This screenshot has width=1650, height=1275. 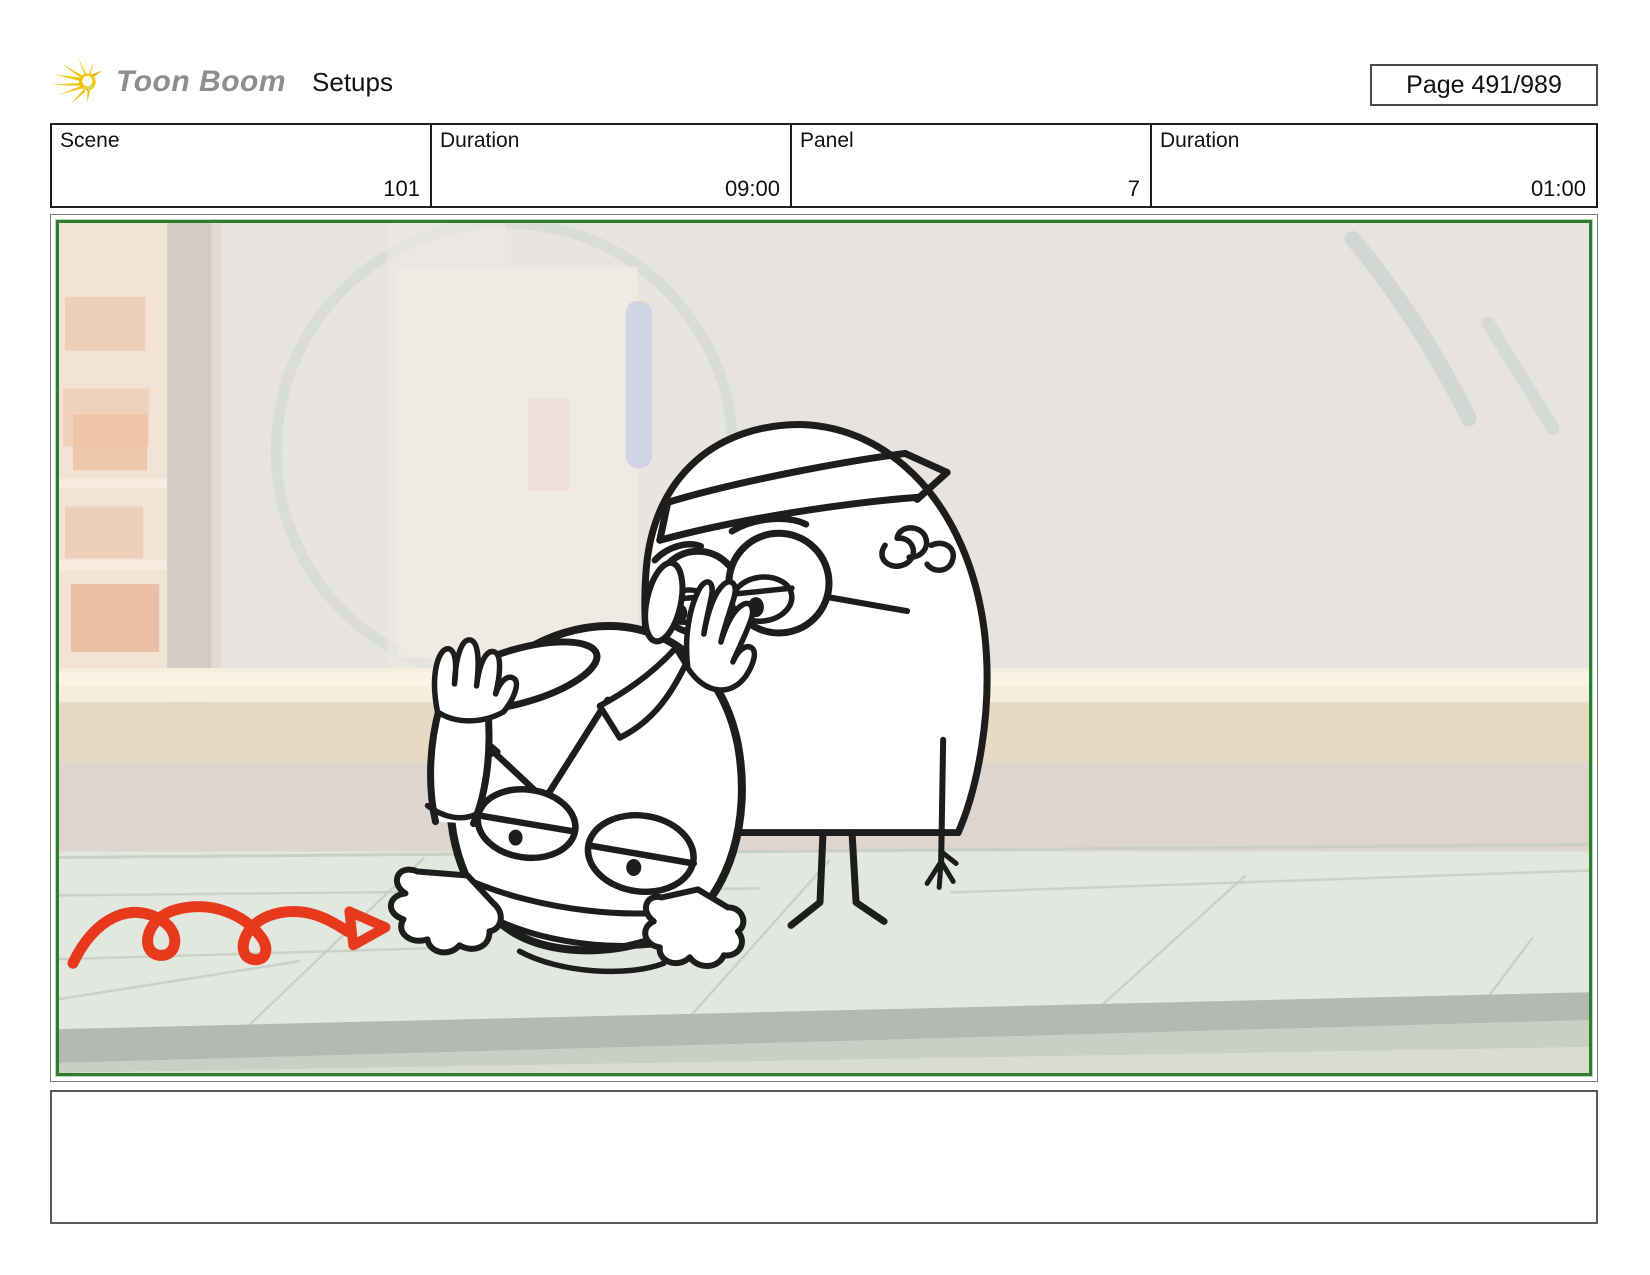 What do you see at coordinates (612, 165) in the screenshot?
I see `scene-duration-cell: Duration 09:00` at bounding box center [612, 165].